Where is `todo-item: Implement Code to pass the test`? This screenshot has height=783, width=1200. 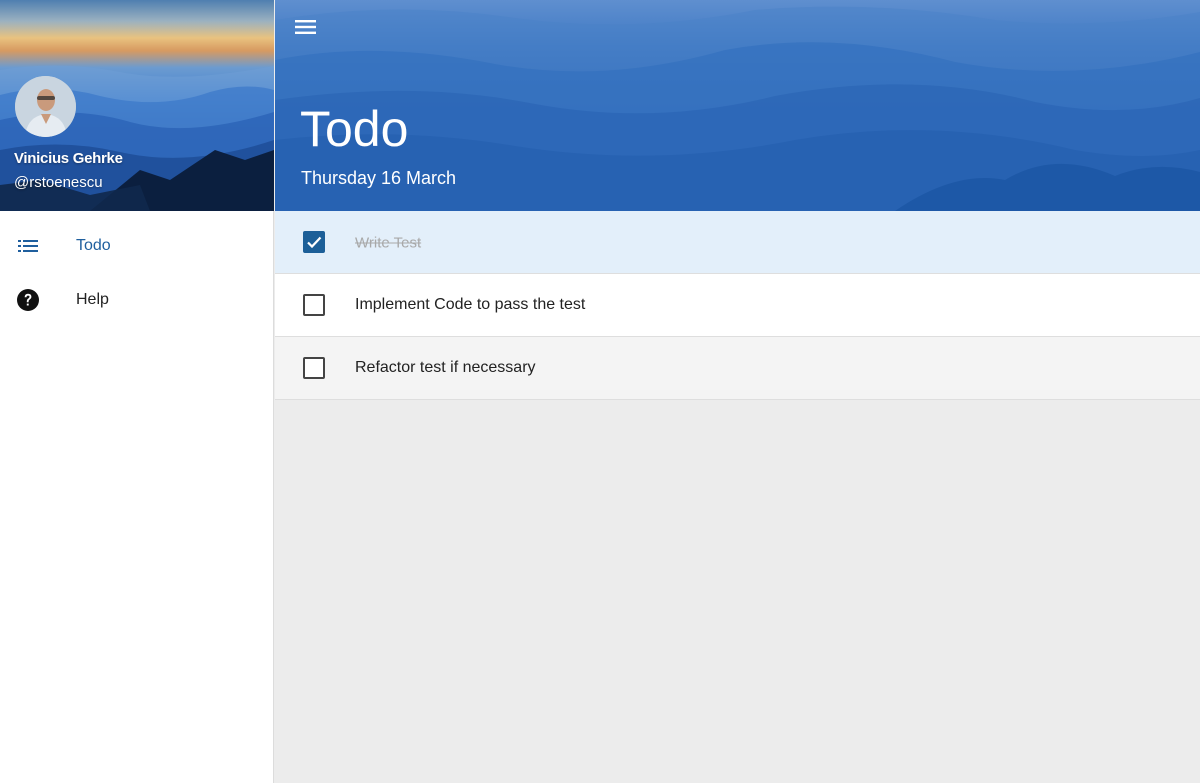 todo-item: Implement Code to pass the test is located at coordinates (737, 305).